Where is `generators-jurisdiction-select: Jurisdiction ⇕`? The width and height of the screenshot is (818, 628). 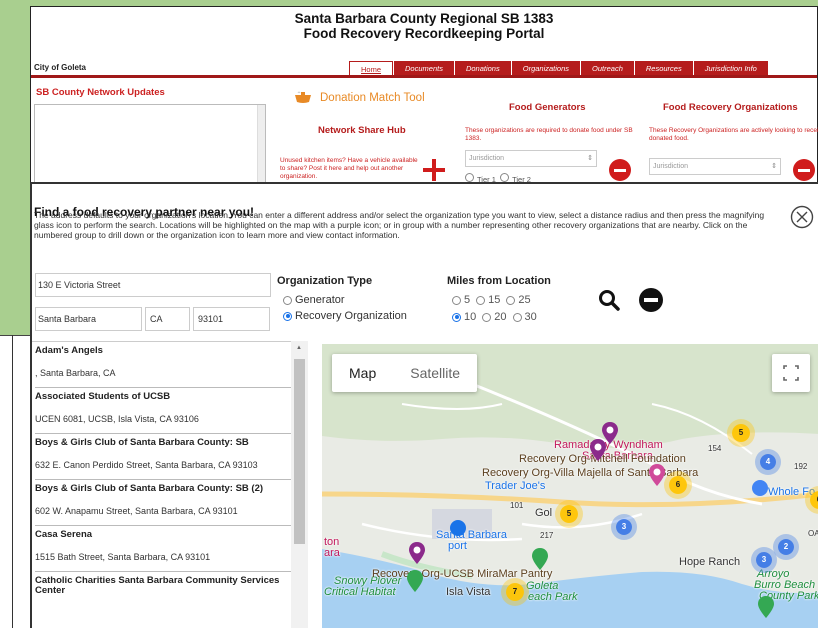 generators-jurisdiction-select: Jurisdiction ⇕ is located at coordinates (531, 158).